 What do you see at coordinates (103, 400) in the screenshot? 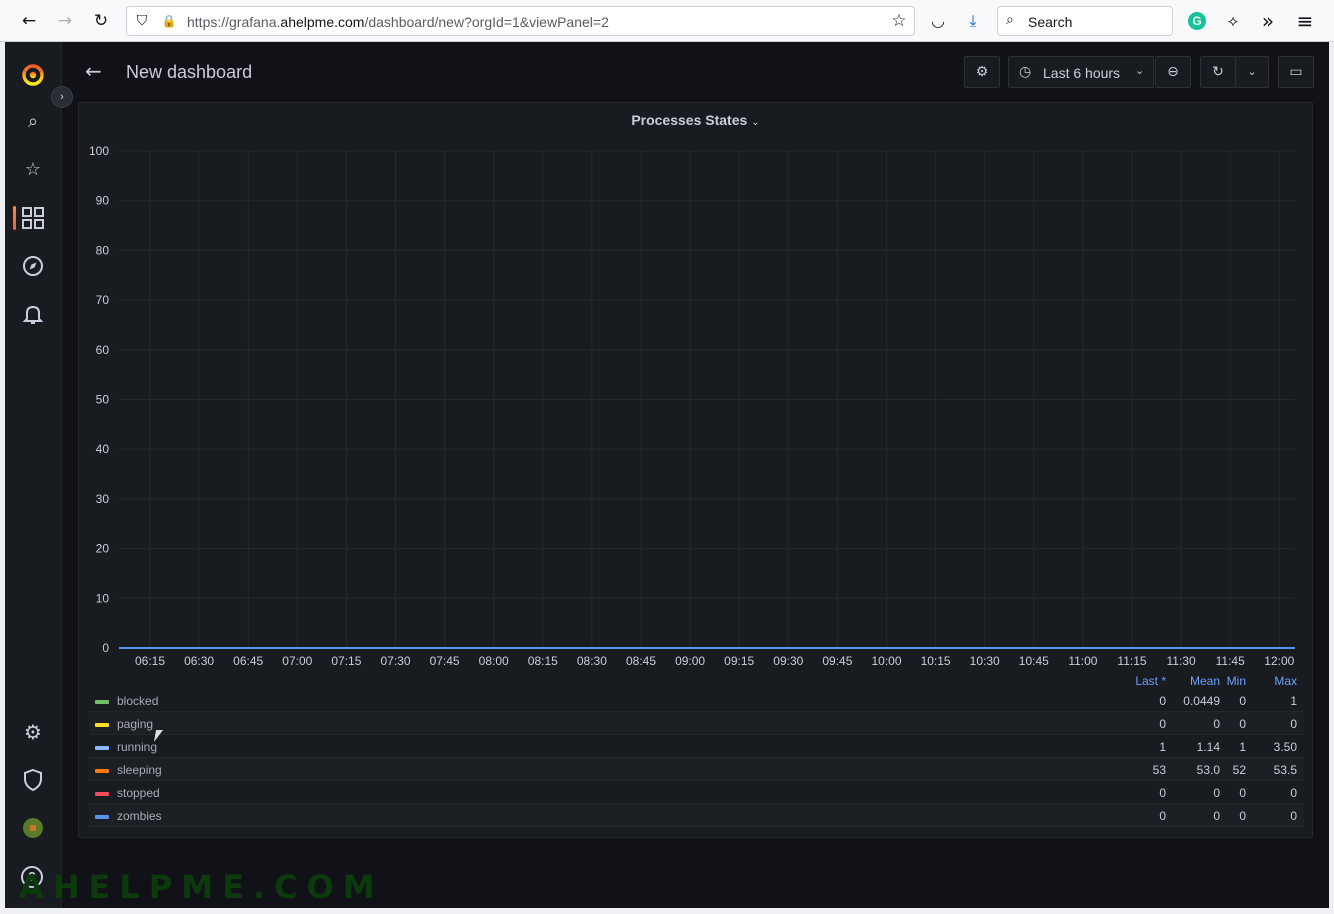
I see `y-tick-label: 50` at bounding box center [103, 400].